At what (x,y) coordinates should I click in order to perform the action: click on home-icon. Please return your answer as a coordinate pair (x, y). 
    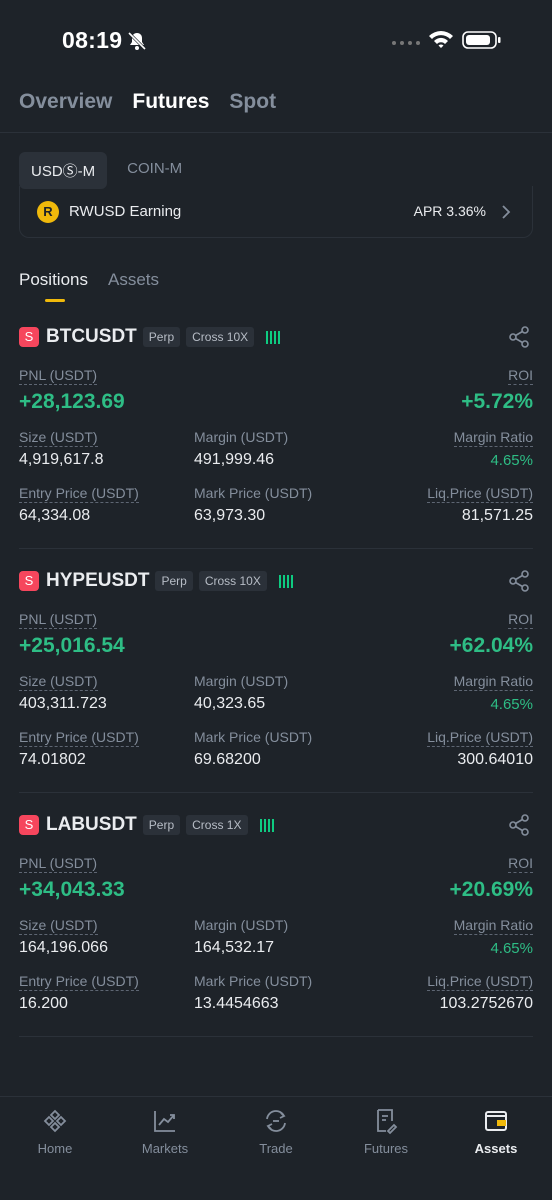
    Looking at the image, I should click on (55, 1121).